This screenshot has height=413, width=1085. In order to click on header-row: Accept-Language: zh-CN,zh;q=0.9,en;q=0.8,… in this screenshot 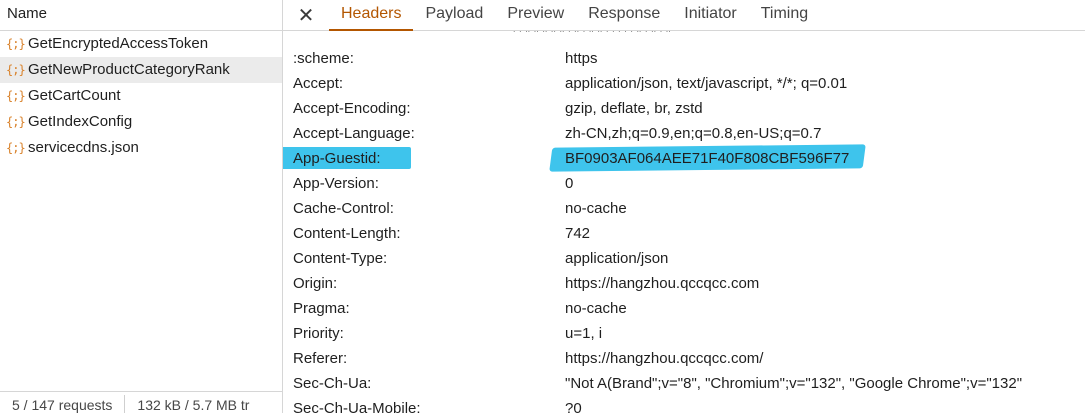, I will do `click(684, 133)`.